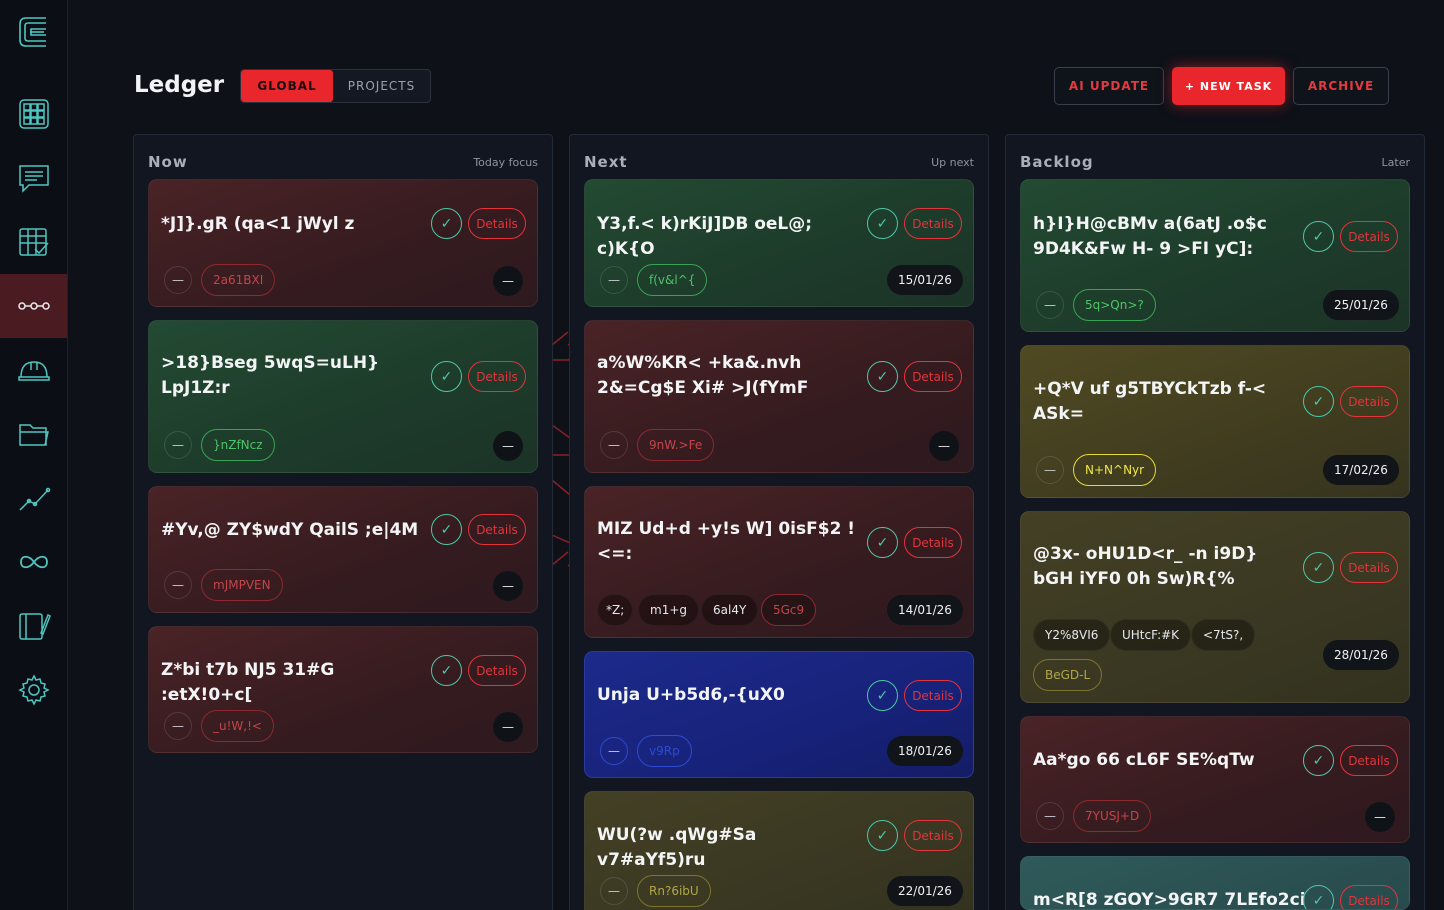 Image resolution: width=1444 pixels, height=910 pixels. What do you see at coordinates (1114, 305) in the screenshot?
I see `tag-chip: 5q>Qn>?` at bounding box center [1114, 305].